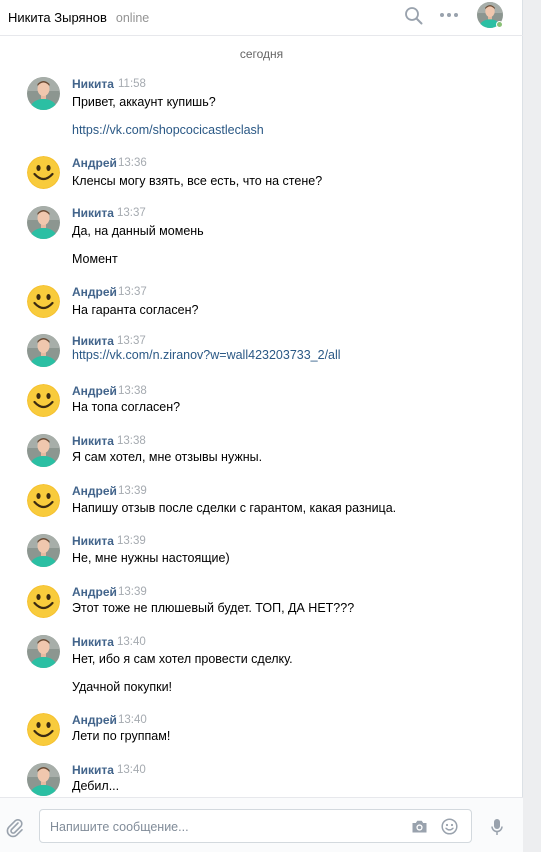  Describe the element at coordinates (151, 558) in the screenshot. I see `message-text: Не, мне нужны настоящие)` at that location.